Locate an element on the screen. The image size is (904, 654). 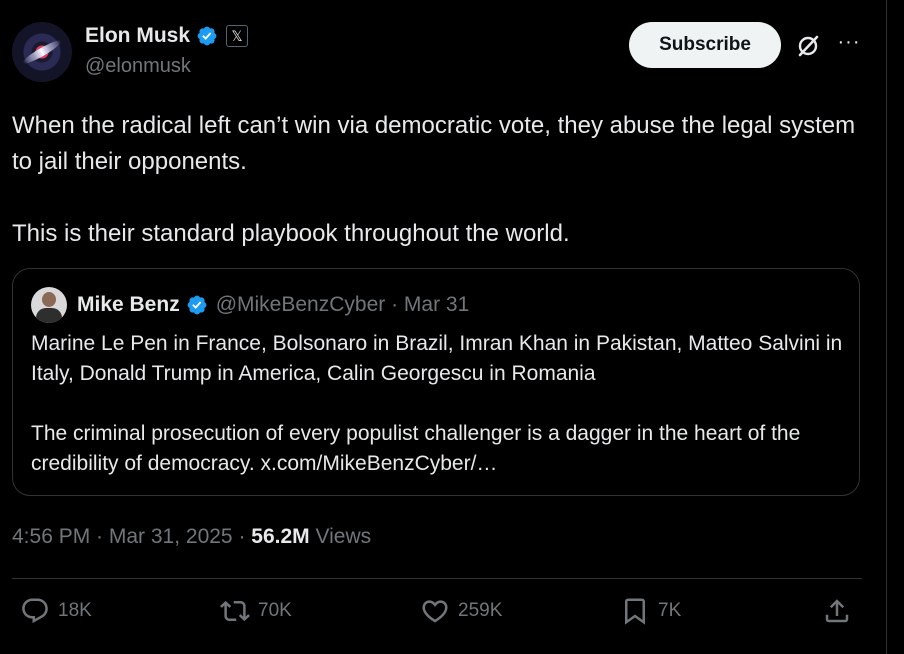
tweet-timestamp: 4:56 PM · Mar 31, 2025 · is located at coordinates (131, 536).